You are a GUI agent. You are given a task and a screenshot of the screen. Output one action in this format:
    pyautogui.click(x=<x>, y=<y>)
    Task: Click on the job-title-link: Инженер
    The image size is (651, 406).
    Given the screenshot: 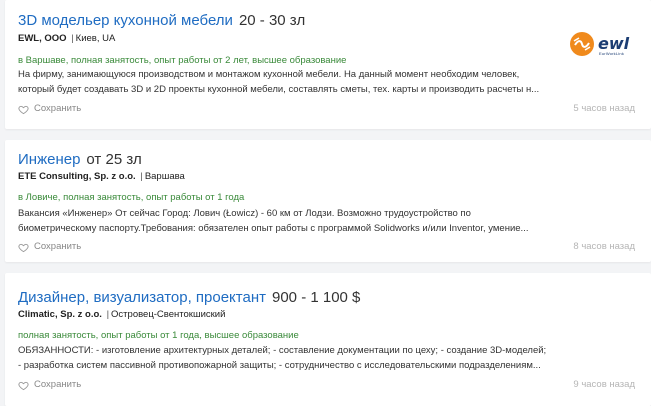 What is the action you would take?
    pyautogui.click(x=49, y=159)
    